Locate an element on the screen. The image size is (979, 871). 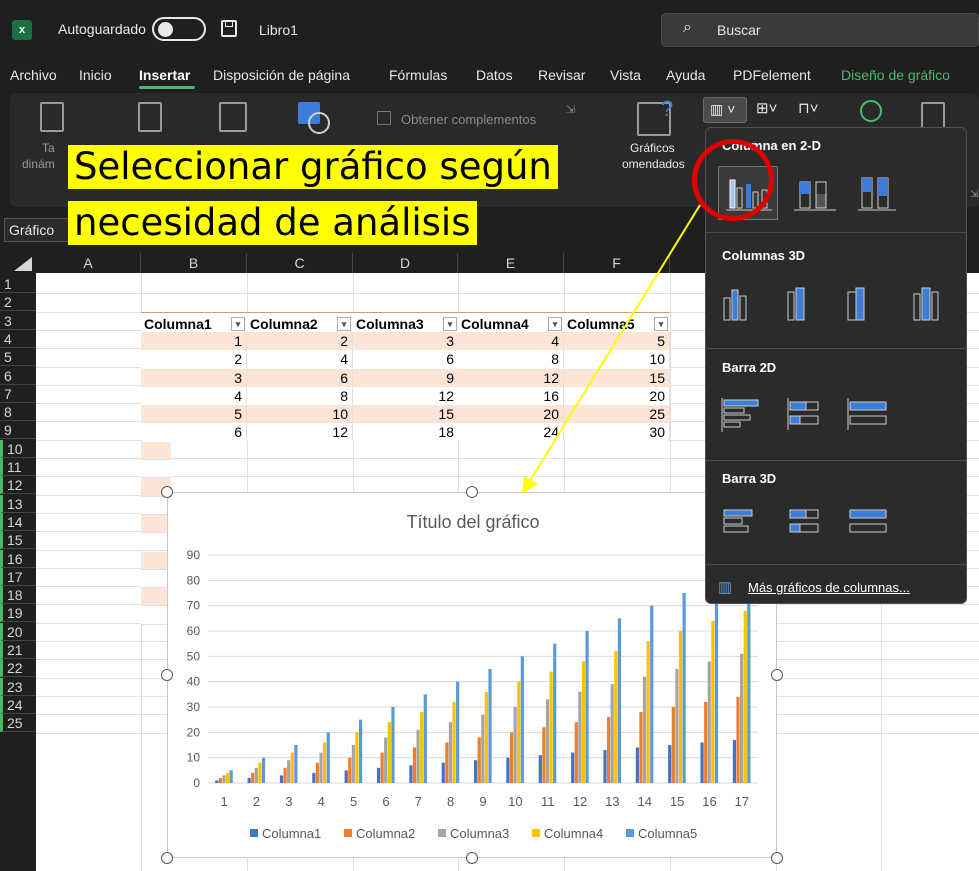
select-all-corner is located at coordinates (23, 264).